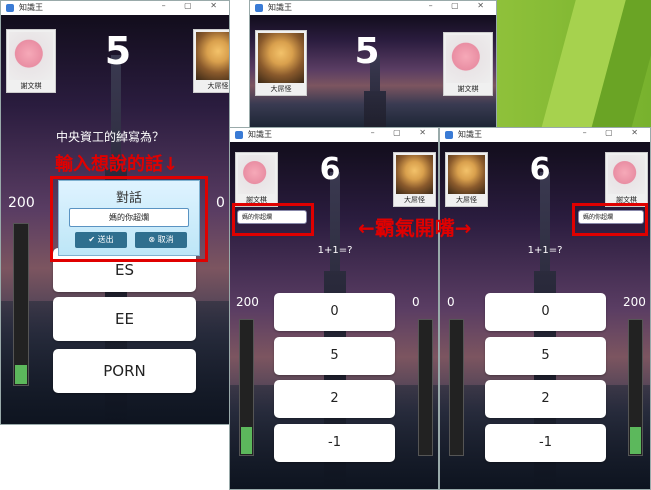 This screenshot has height=490, width=651. What do you see at coordinates (634, 302) in the screenshot?
I see `score-right: 200` at bounding box center [634, 302].